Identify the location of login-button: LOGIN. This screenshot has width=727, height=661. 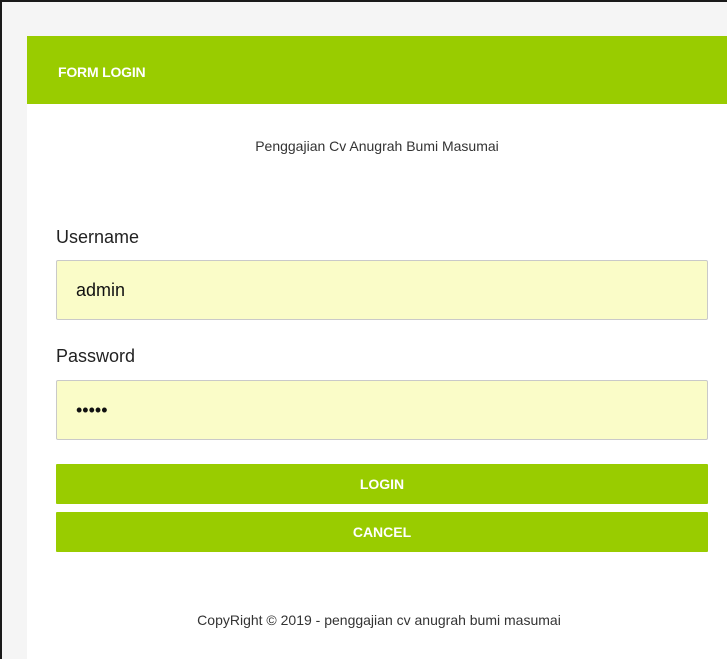
(382, 484).